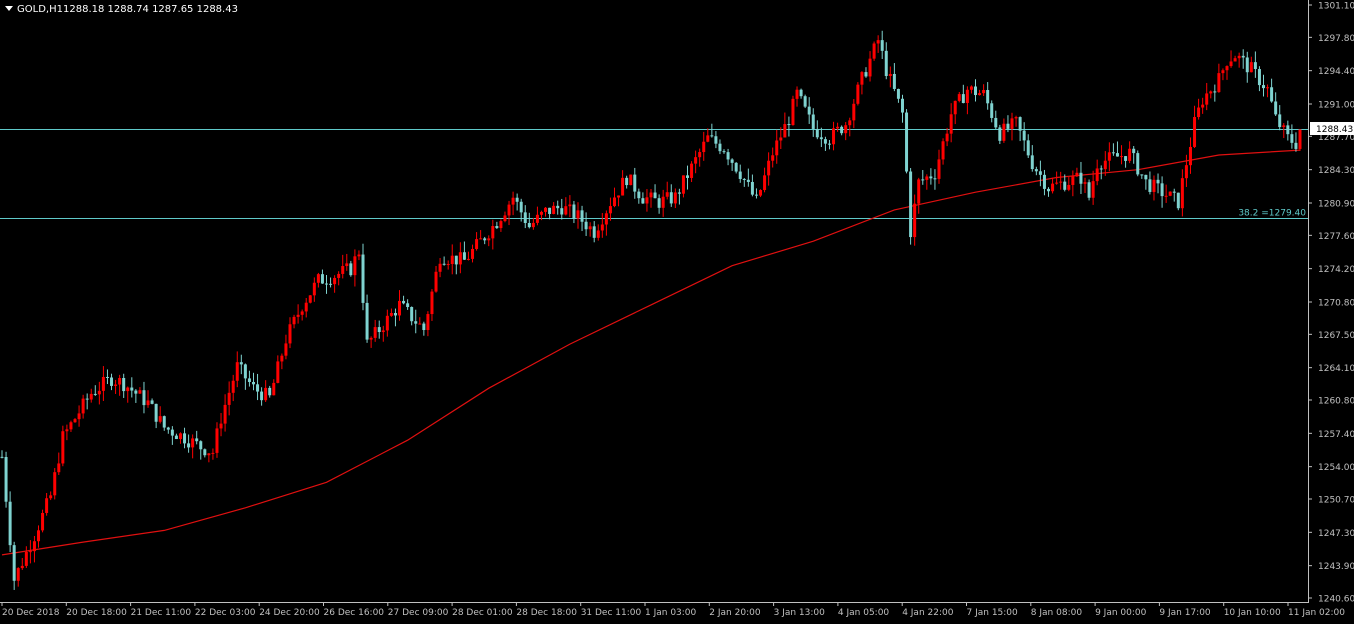  Describe the element at coordinates (671, 613) in the screenshot. I see `x-tick-label: 1 Jan 03:00` at that location.